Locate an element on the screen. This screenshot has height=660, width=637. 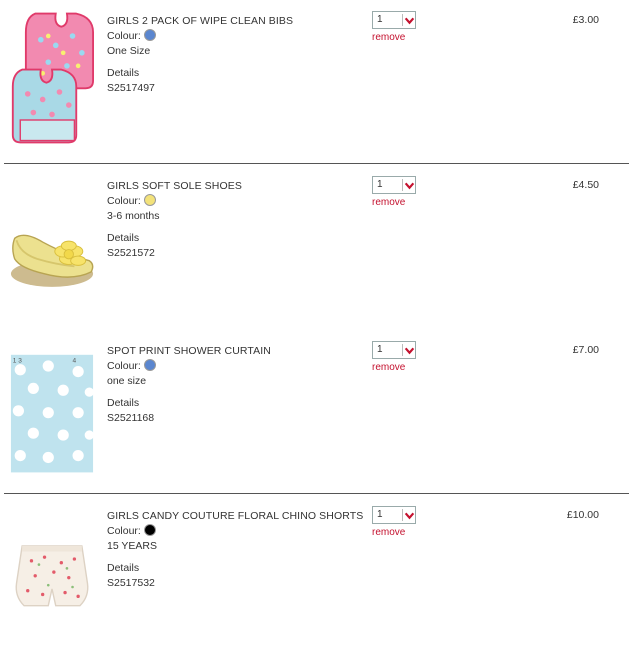
item-price: £4.50 is located at coordinates (585, 185).